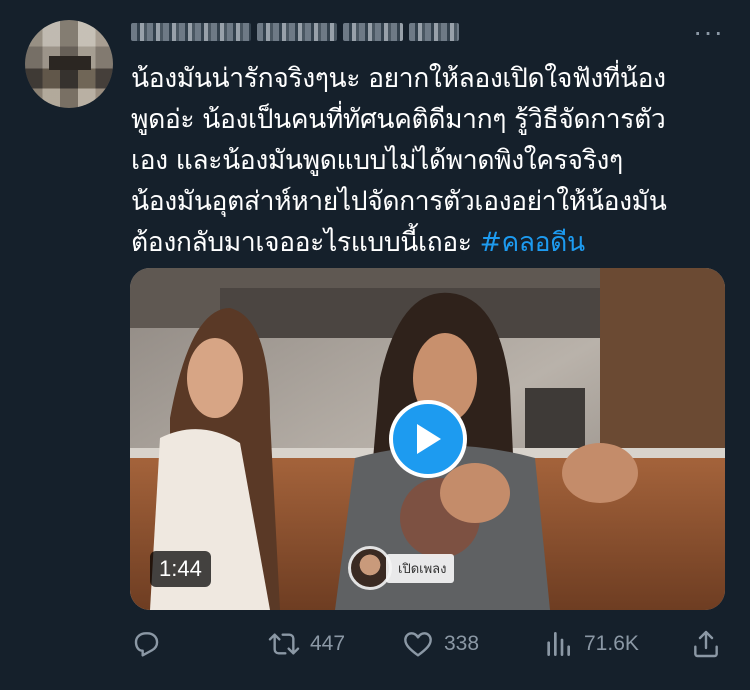  I want to click on watermark-label: เปิดเพลง, so click(420, 568).